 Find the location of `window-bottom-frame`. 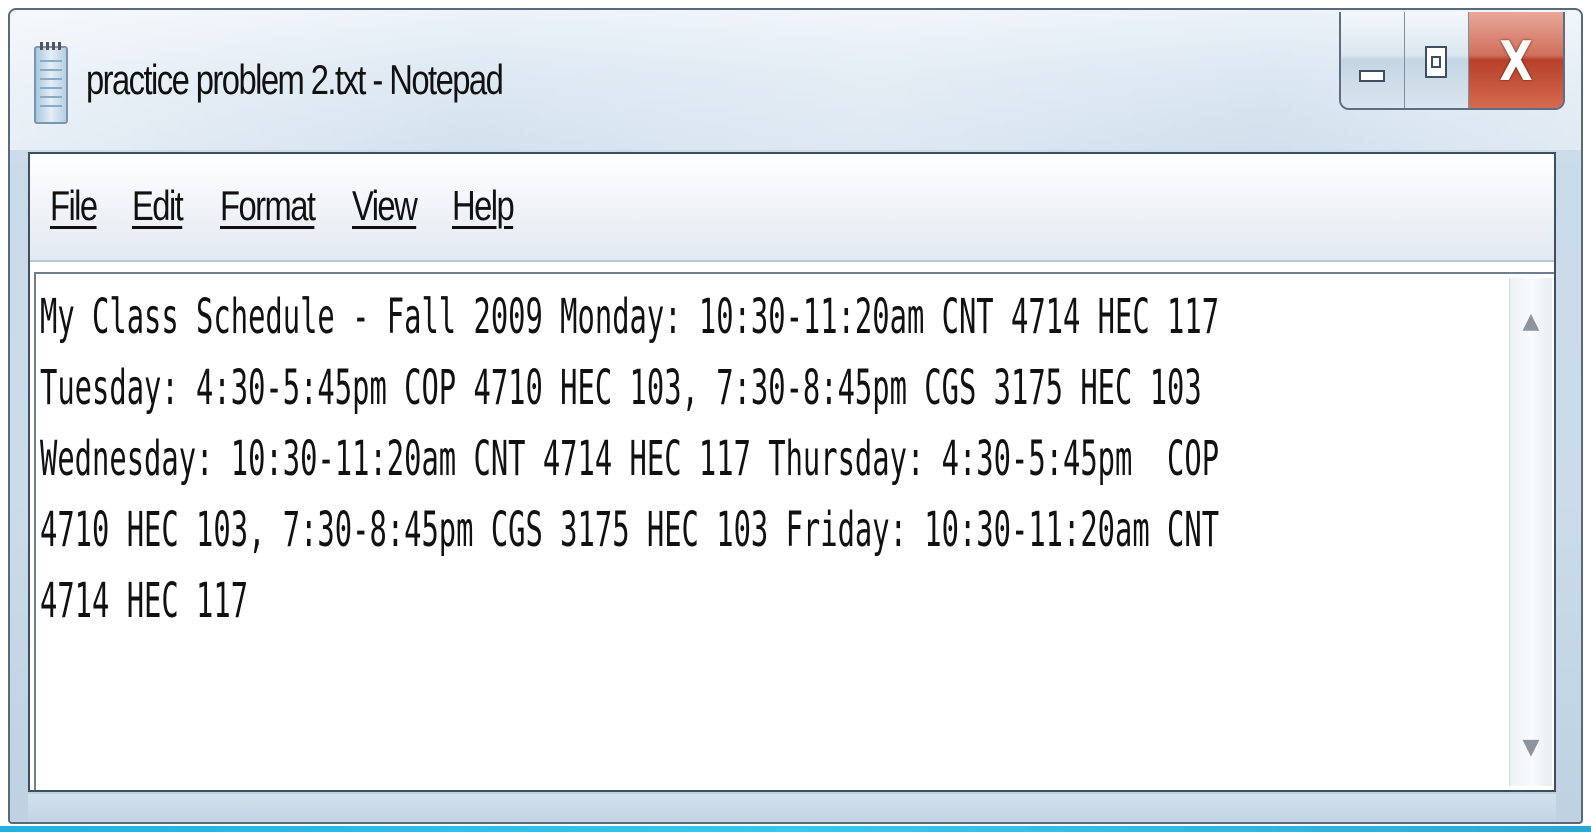

window-bottom-frame is located at coordinates (792, 808).